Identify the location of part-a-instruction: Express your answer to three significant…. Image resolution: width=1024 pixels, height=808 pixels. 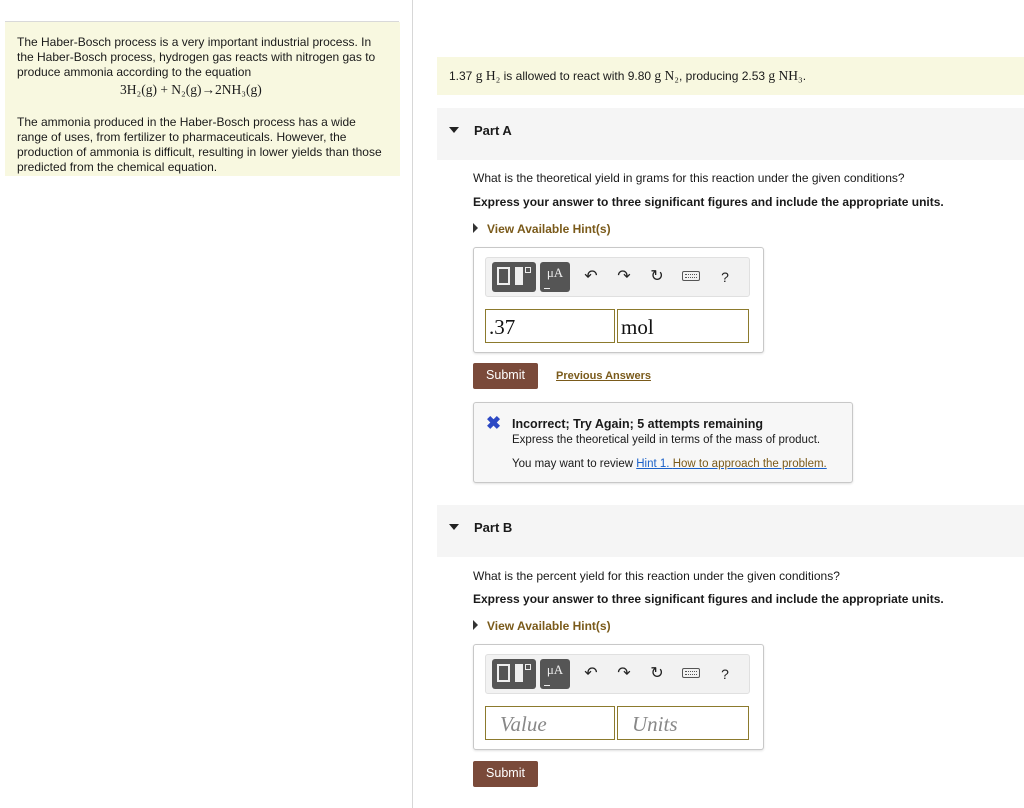
(708, 202).